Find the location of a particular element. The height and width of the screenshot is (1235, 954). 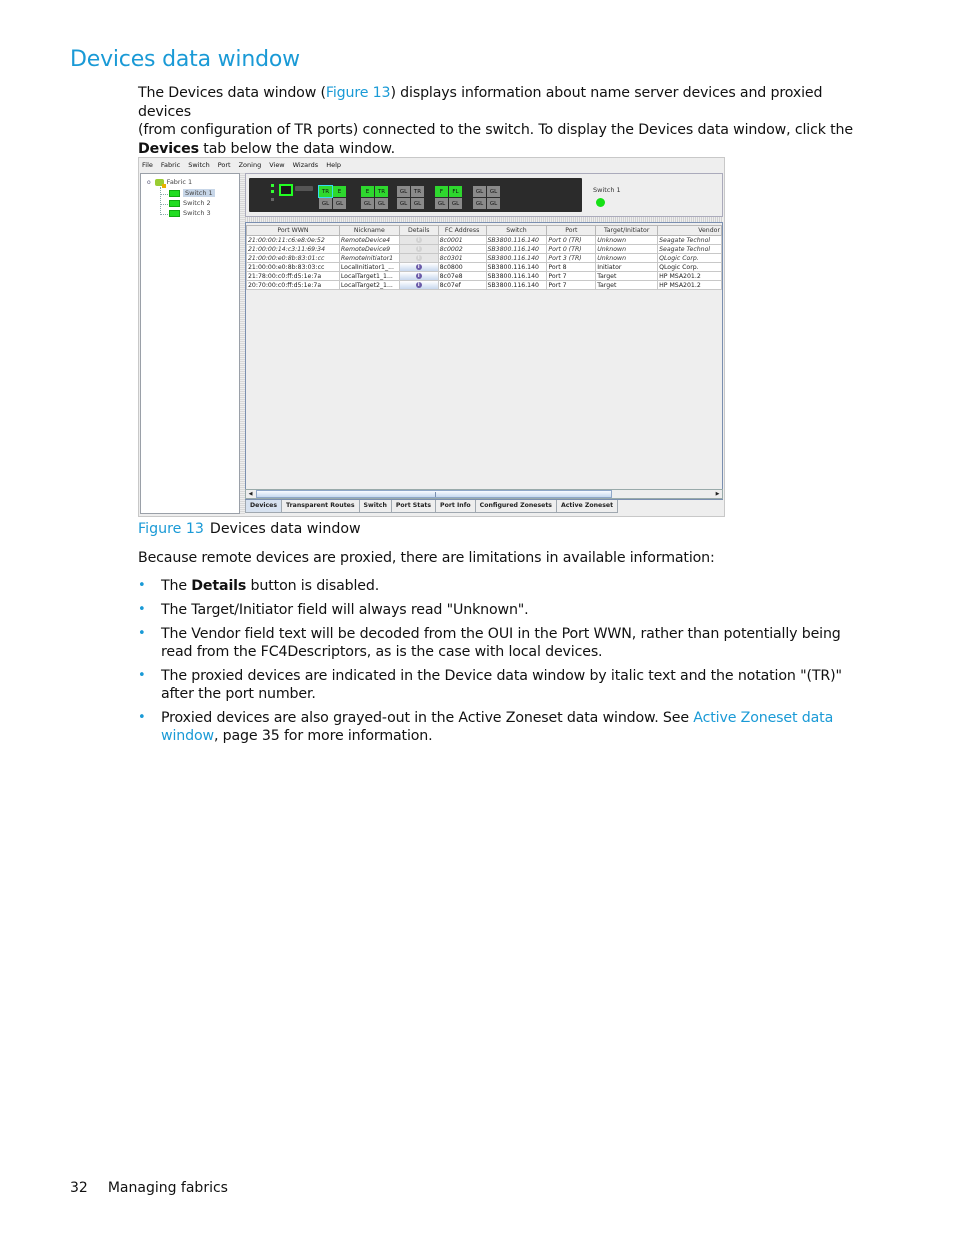

cell-nickname: RemoteDevice9 is located at coordinates (369, 249).